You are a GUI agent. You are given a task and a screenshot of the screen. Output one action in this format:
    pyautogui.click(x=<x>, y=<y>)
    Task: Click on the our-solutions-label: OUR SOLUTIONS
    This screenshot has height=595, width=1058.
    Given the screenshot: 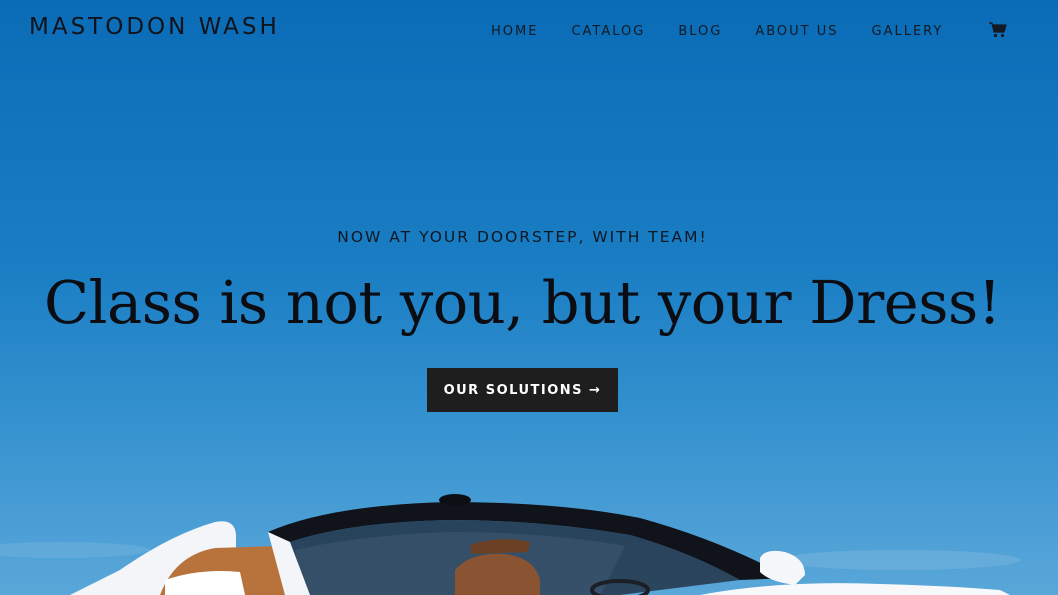 What is the action you would take?
    pyautogui.click(x=513, y=390)
    